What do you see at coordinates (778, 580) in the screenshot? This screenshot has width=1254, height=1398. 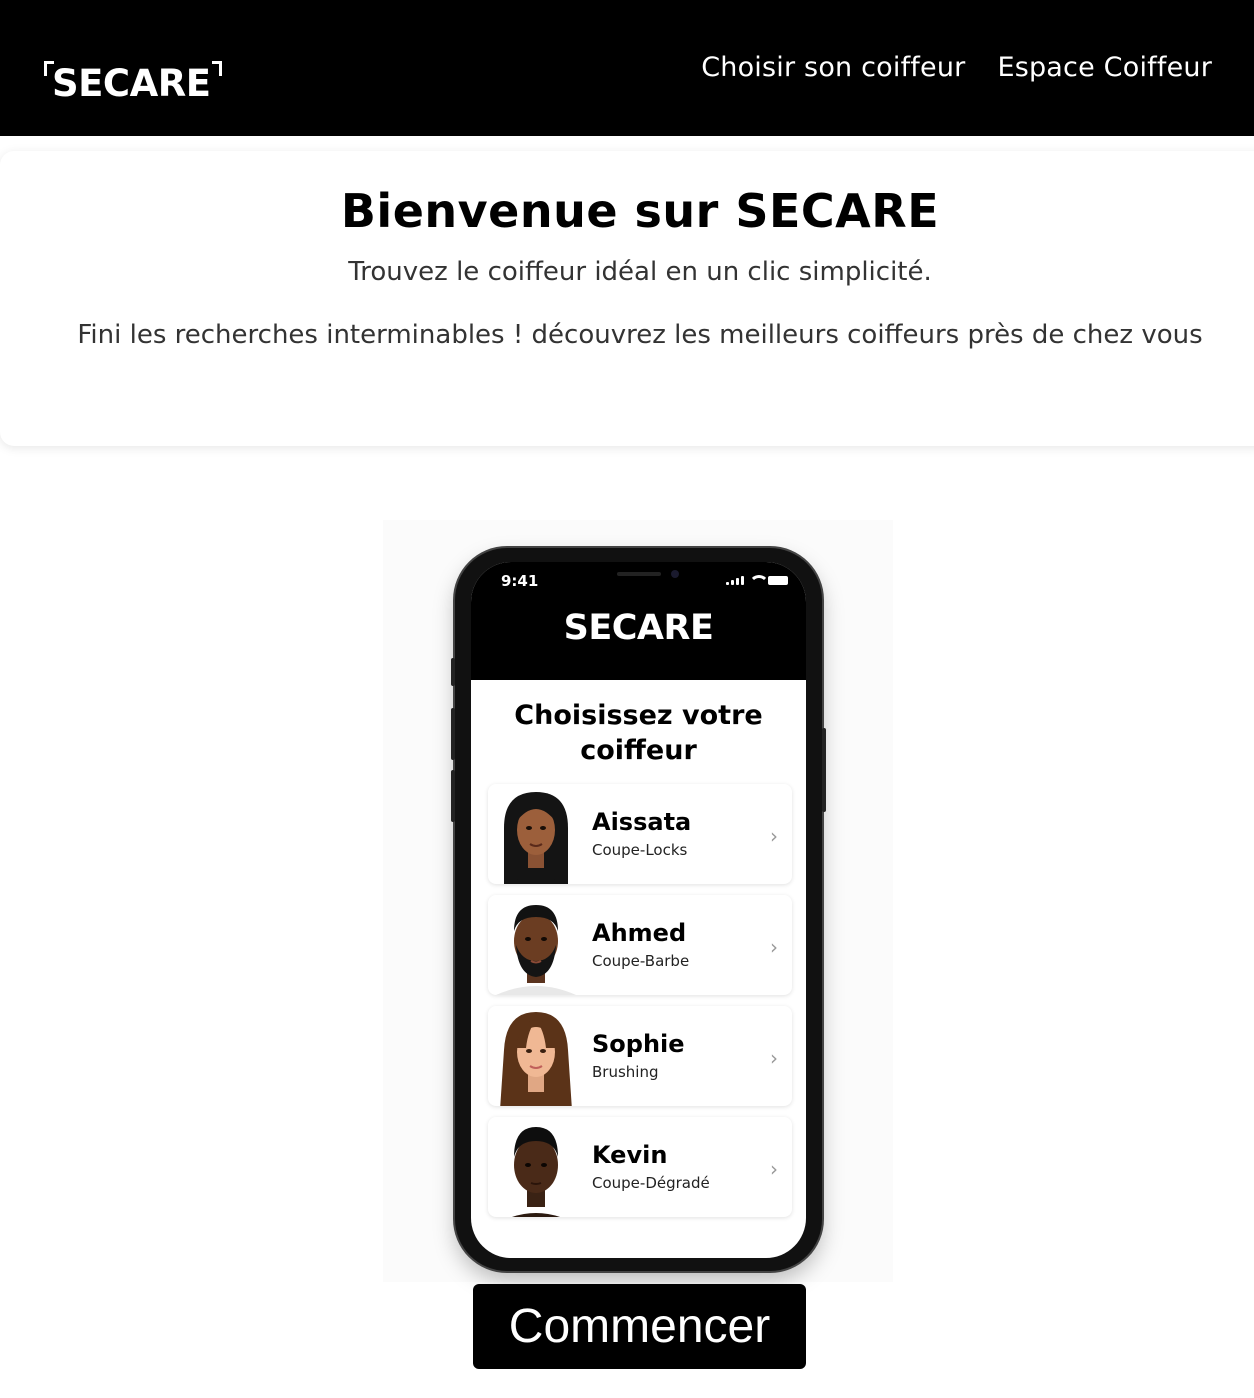 I see `battery-icon` at bounding box center [778, 580].